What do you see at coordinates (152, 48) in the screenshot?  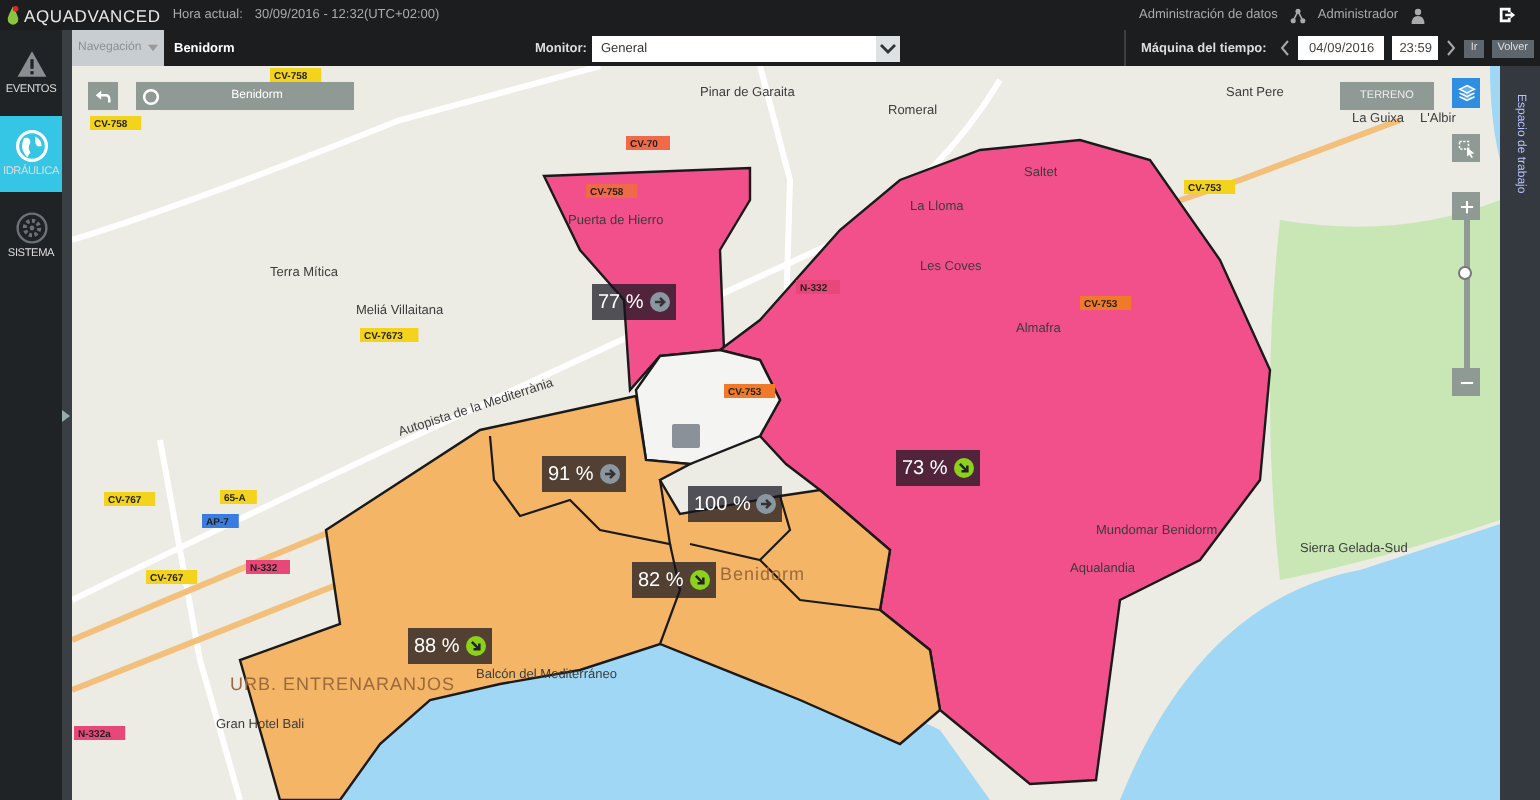 I see `caret-icon` at bounding box center [152, 48].